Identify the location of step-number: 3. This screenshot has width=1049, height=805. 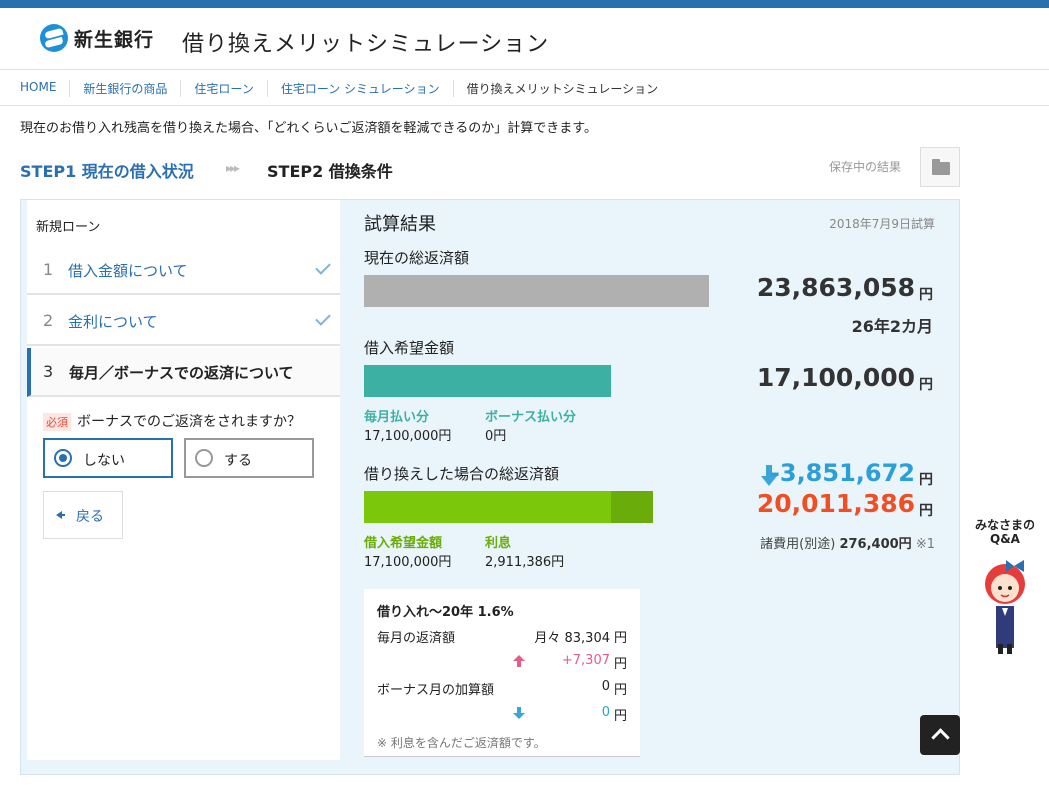
(48, 371).